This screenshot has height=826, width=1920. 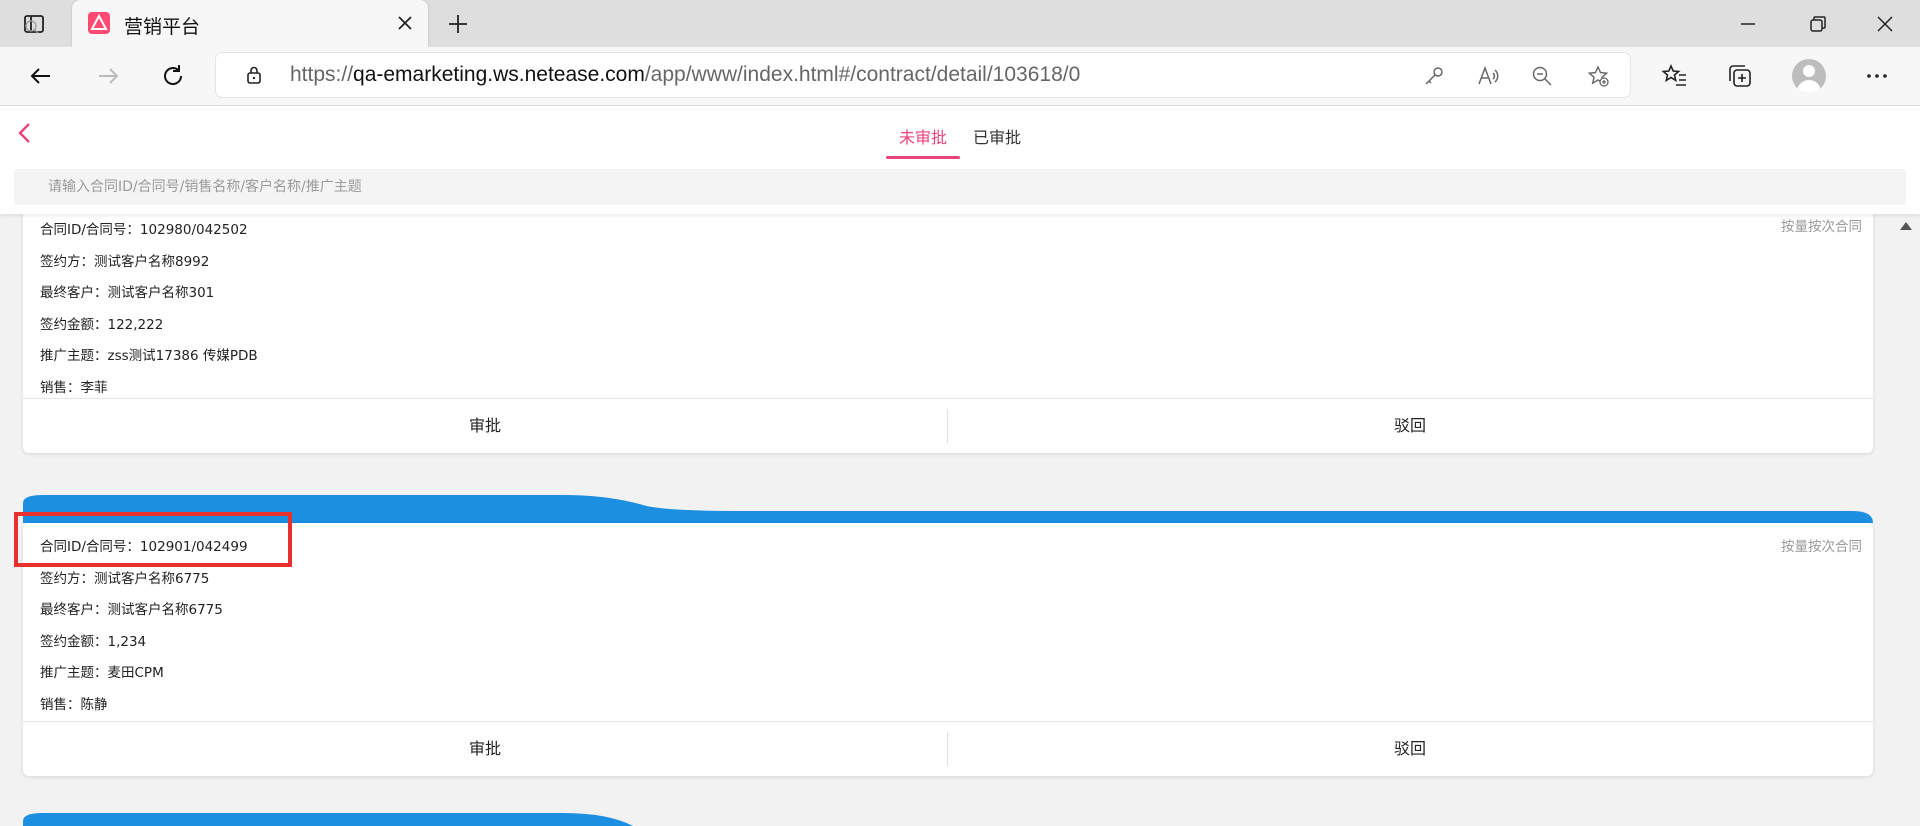 I want to click on restore-window-icon, so click(x=1818, y=24).